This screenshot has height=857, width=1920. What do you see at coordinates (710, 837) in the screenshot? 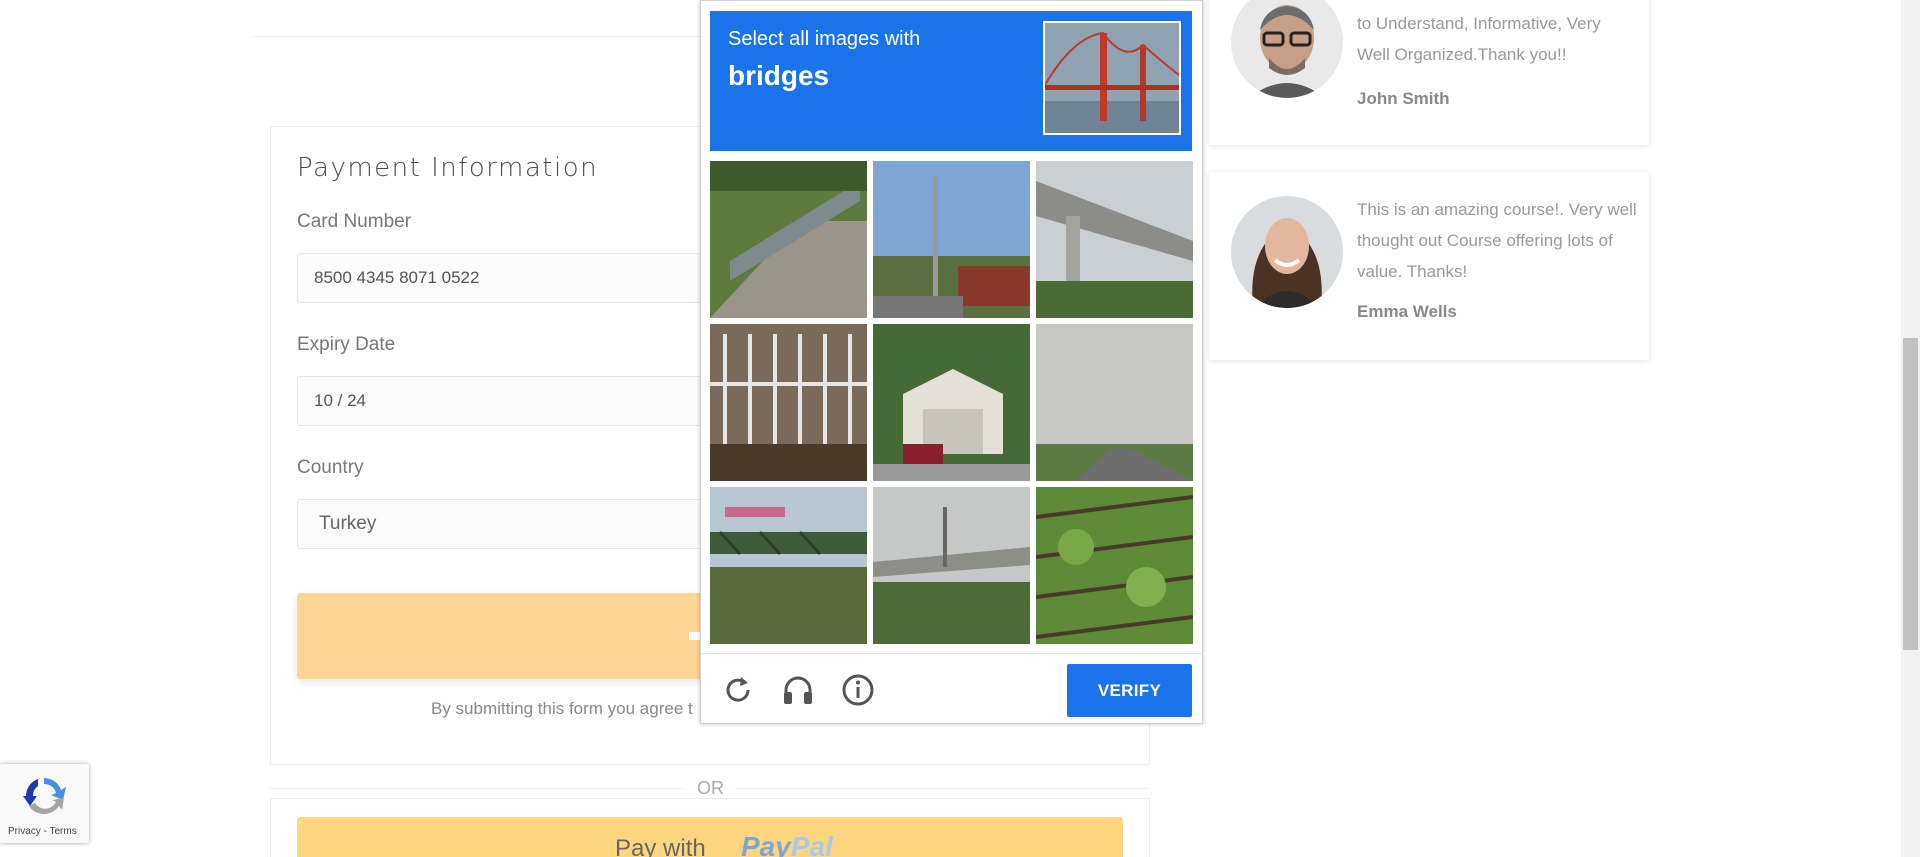
I see `paypal-button: Pay with PayPal` at bounding box center [710, 837].